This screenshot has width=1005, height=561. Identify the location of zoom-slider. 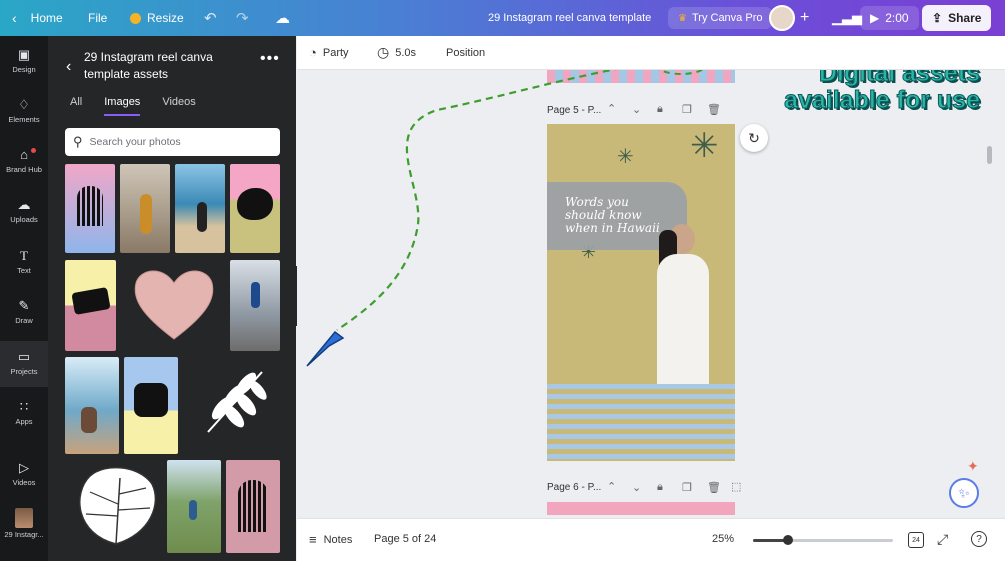
(823, 540).